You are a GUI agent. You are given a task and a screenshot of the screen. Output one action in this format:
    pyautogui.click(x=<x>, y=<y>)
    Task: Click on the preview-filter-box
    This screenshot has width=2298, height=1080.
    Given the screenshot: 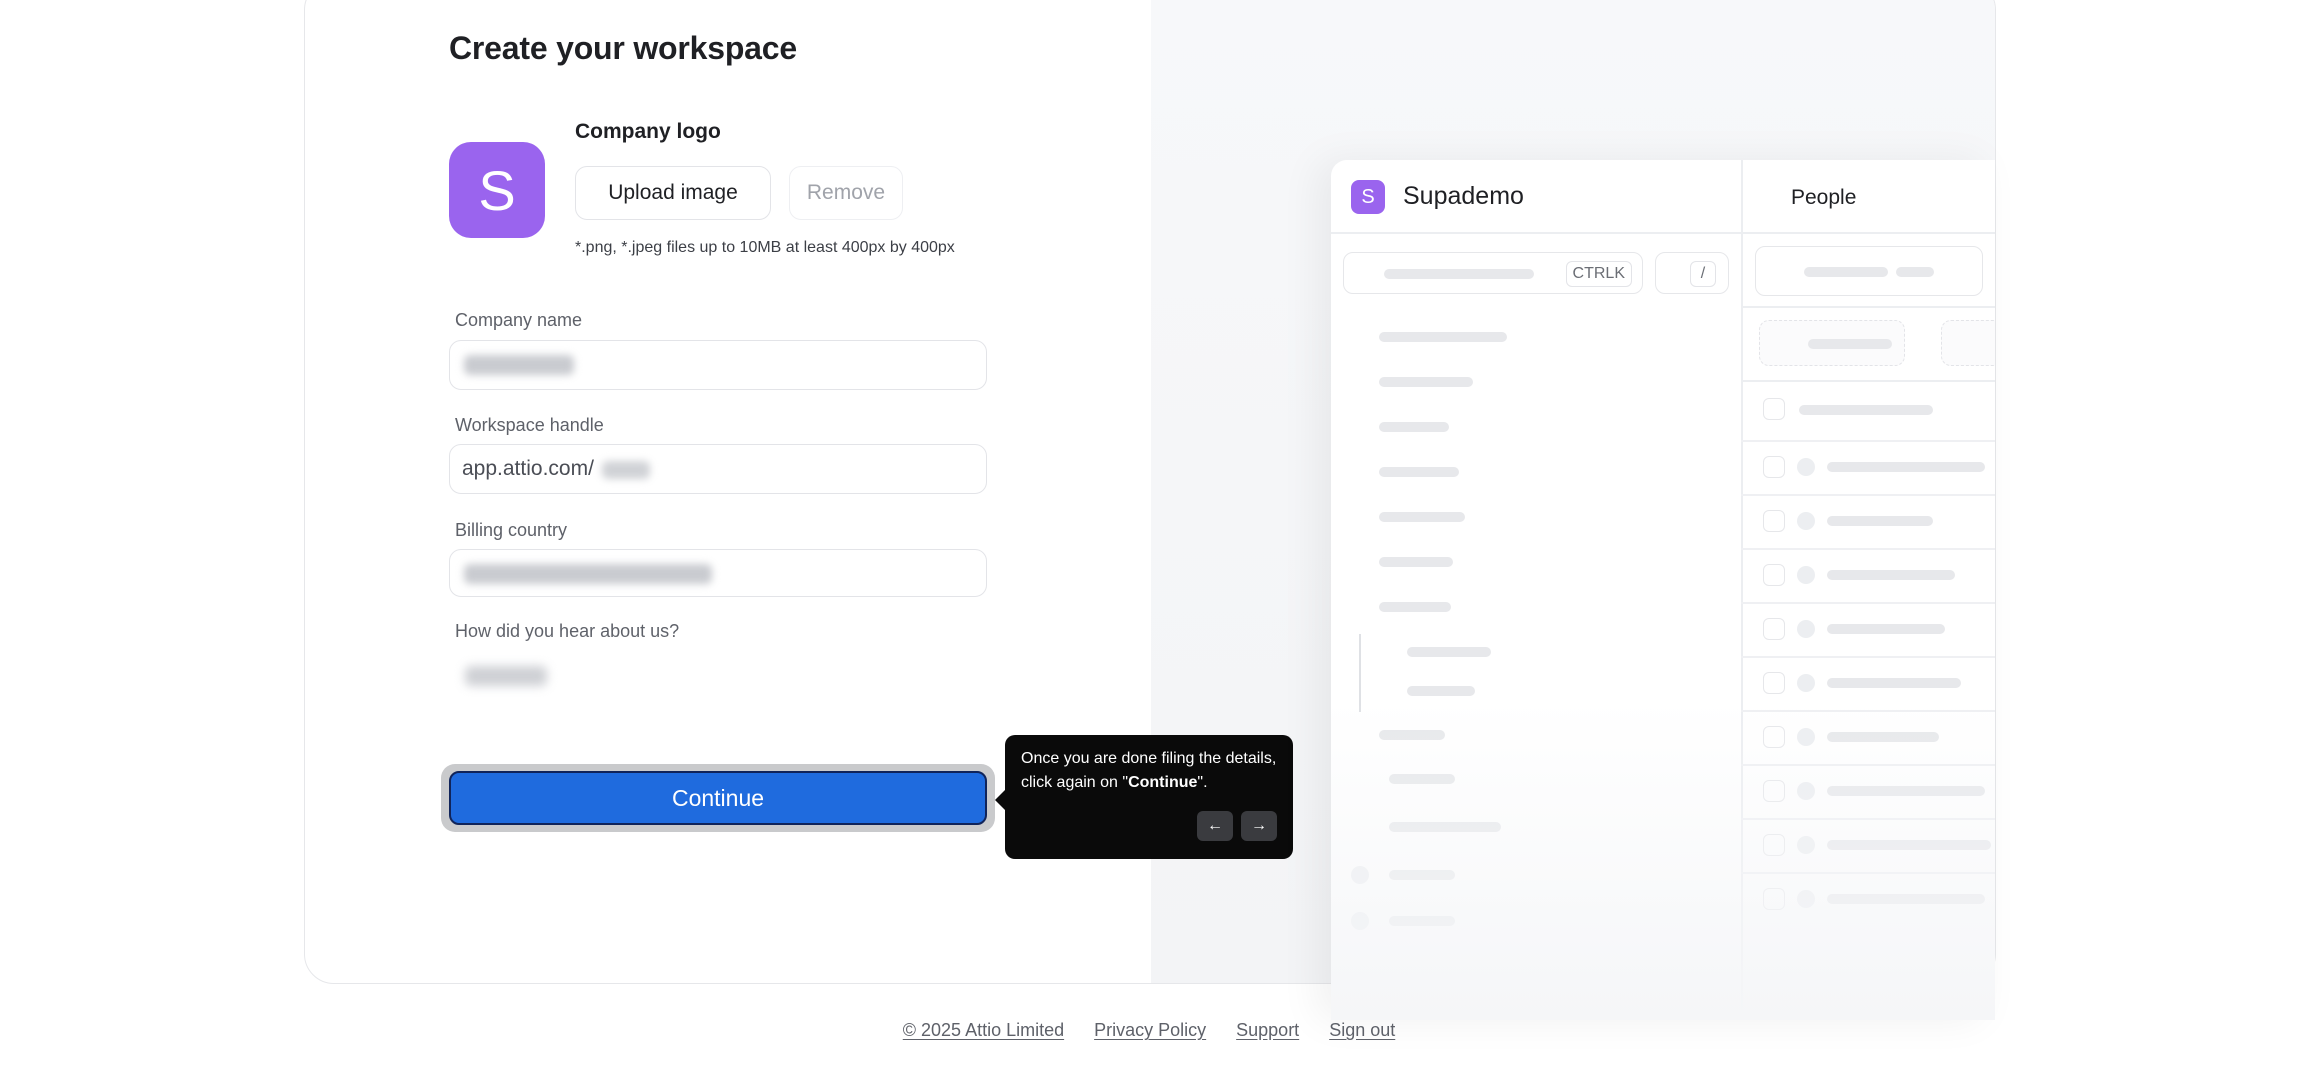 What is the action you would take?
    pyautogui.click(x=1869, y=271)
    